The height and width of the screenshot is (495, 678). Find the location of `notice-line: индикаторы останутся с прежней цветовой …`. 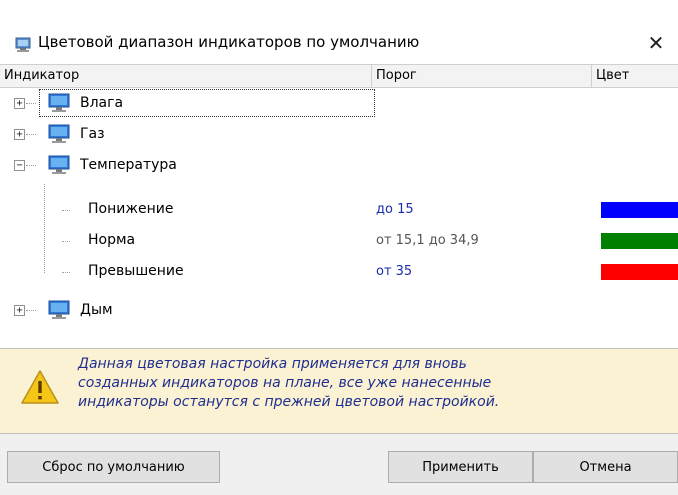

notice-line: индикаторы останутся с прежней цветовой … is located at coordinates (289, 402).